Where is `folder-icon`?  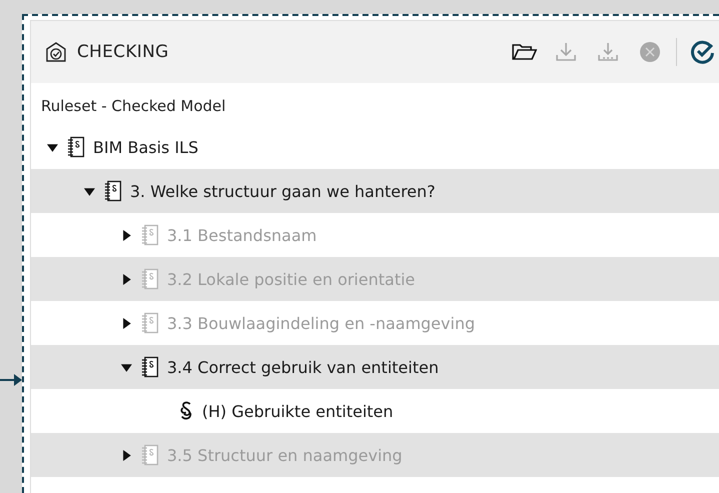
folder-icon is located at coordinates (524, 52).